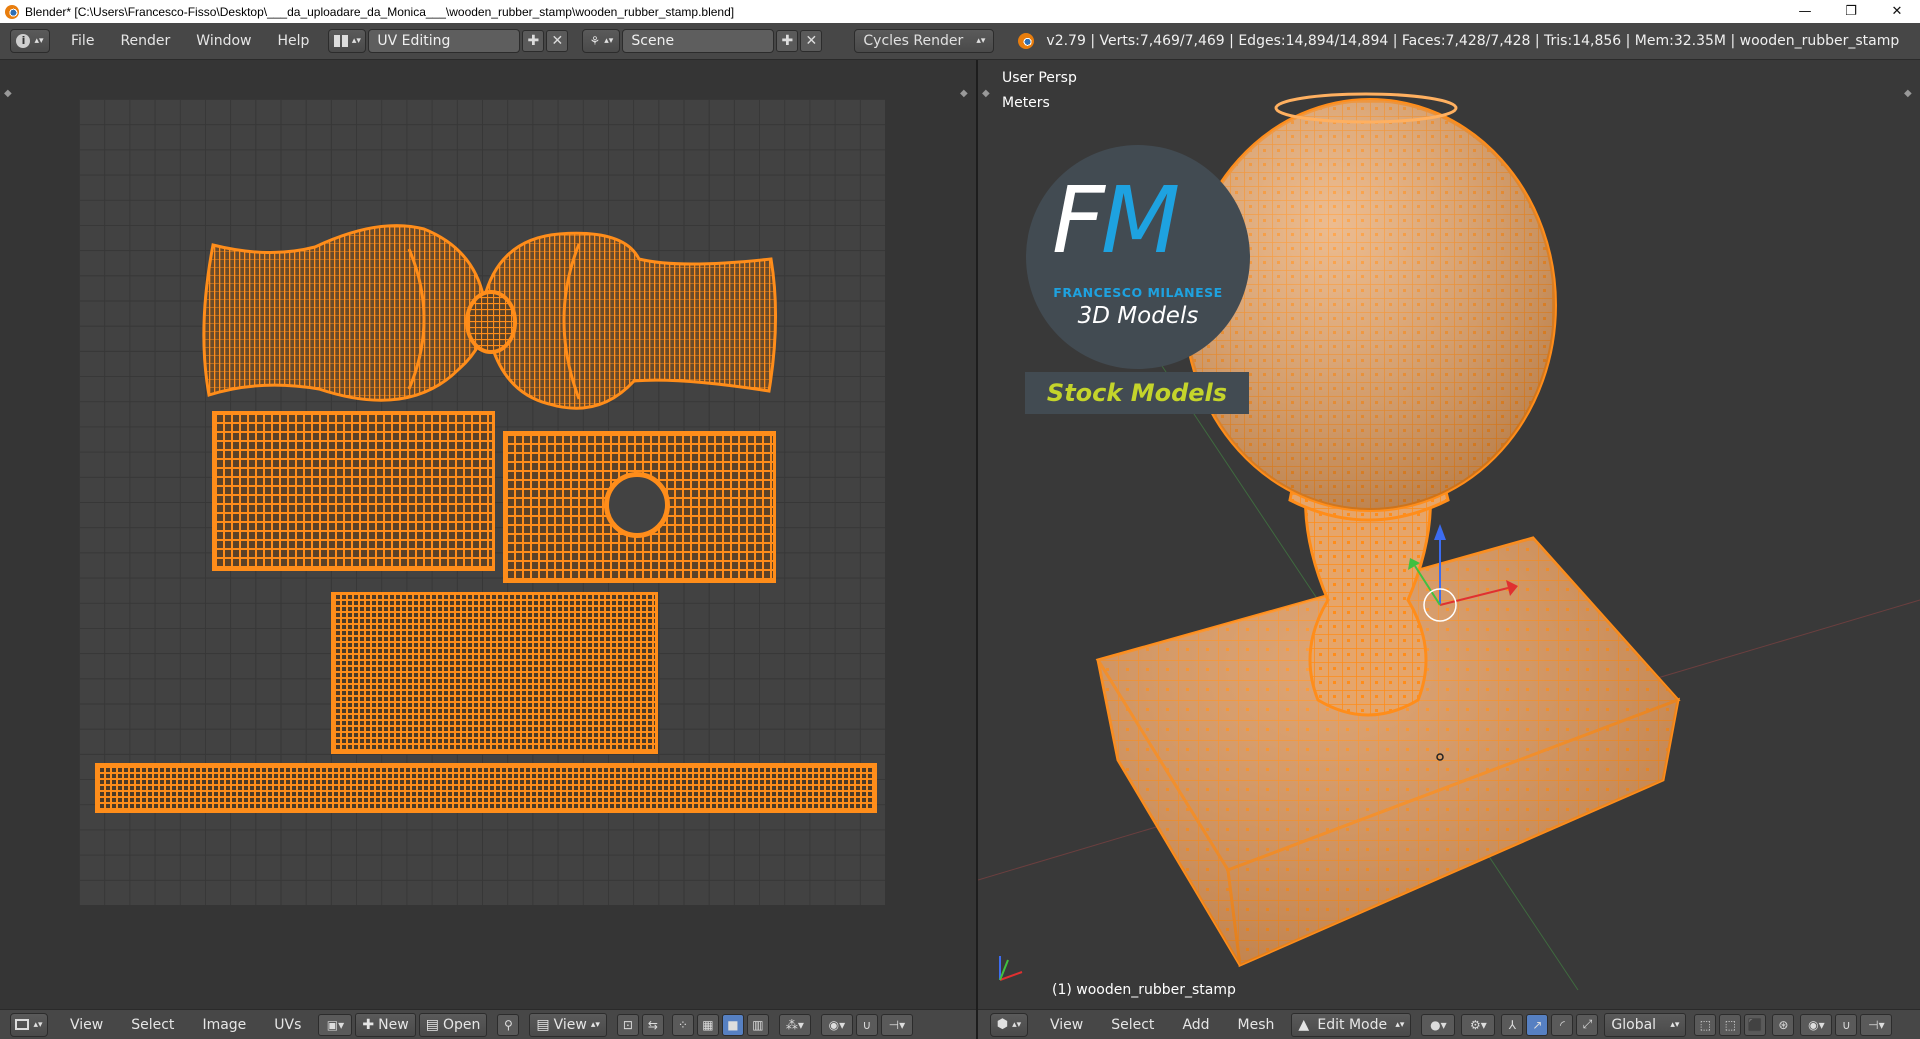 Image resolution: width=1920 pixels, height=1039 pixels. What do you see at coordinates (1026, 41) in the screenshot?
I see `blender-logo-icon` at bounding box center [1026, 41].